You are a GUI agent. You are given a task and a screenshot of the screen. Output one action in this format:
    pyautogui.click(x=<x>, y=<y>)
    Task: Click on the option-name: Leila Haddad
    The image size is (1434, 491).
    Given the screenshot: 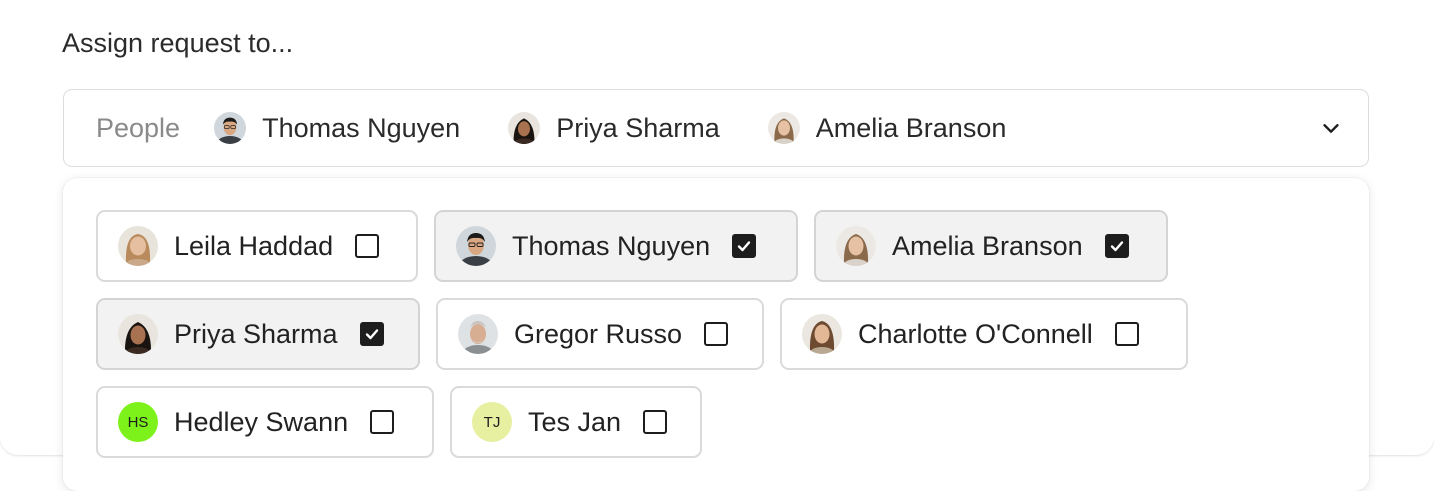 What is the action you would take?
    pyautogui.click(x=254, y=245)
    